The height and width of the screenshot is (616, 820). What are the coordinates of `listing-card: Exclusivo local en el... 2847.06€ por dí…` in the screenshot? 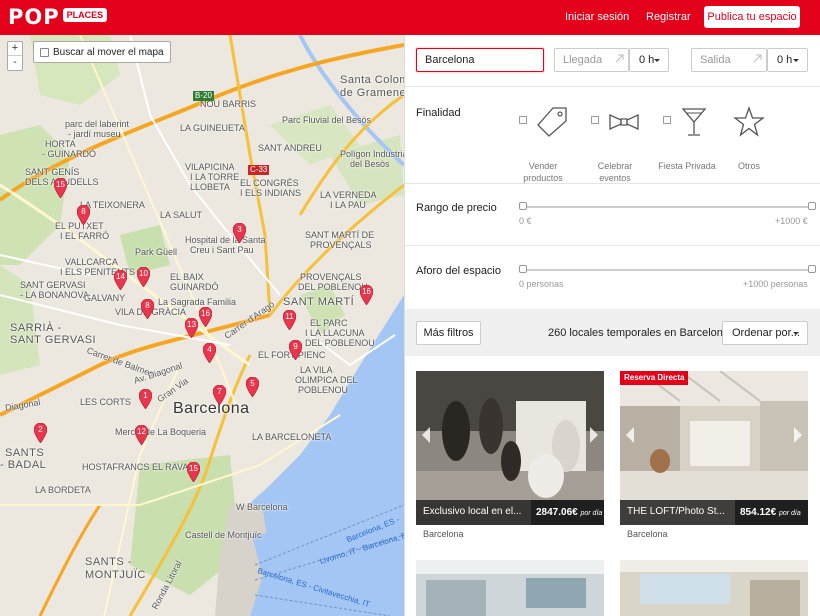 It's located at (510, 448).